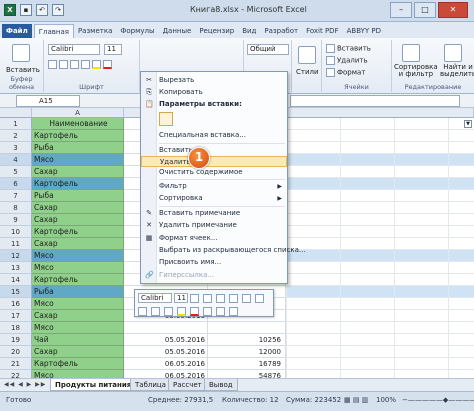 The image size is (474, 411). I want to click on row-number: 2, so click(16, 136).